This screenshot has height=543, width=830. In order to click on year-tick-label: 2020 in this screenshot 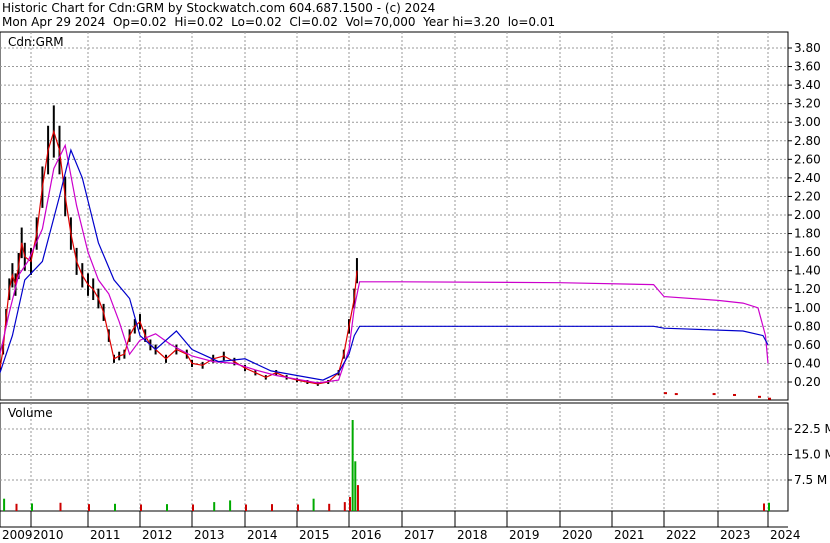, I will do `click(577, 535)`.